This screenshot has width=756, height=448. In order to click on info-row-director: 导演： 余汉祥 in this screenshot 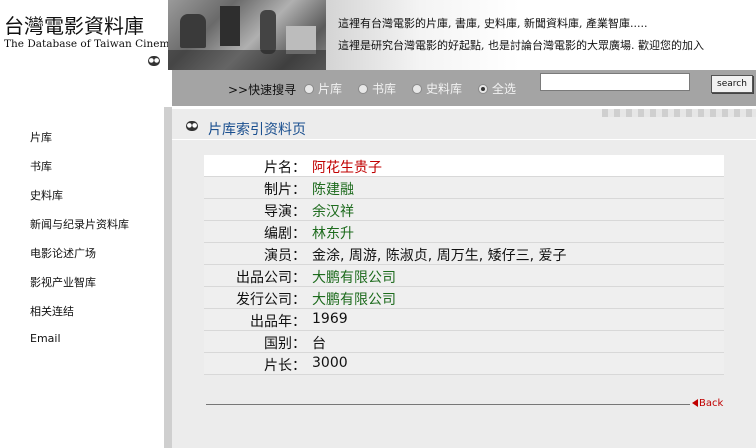, I will do `click(464, 210)`.